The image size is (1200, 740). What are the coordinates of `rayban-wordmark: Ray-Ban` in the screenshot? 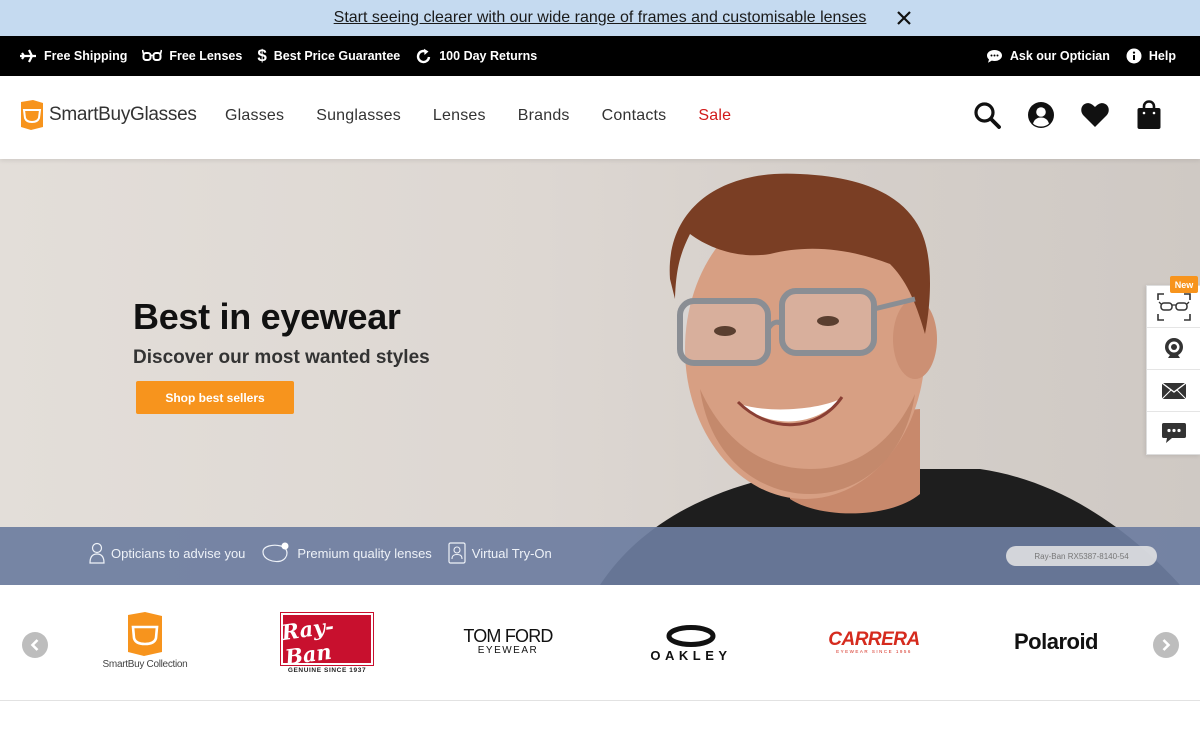 It's located at (307, 641).